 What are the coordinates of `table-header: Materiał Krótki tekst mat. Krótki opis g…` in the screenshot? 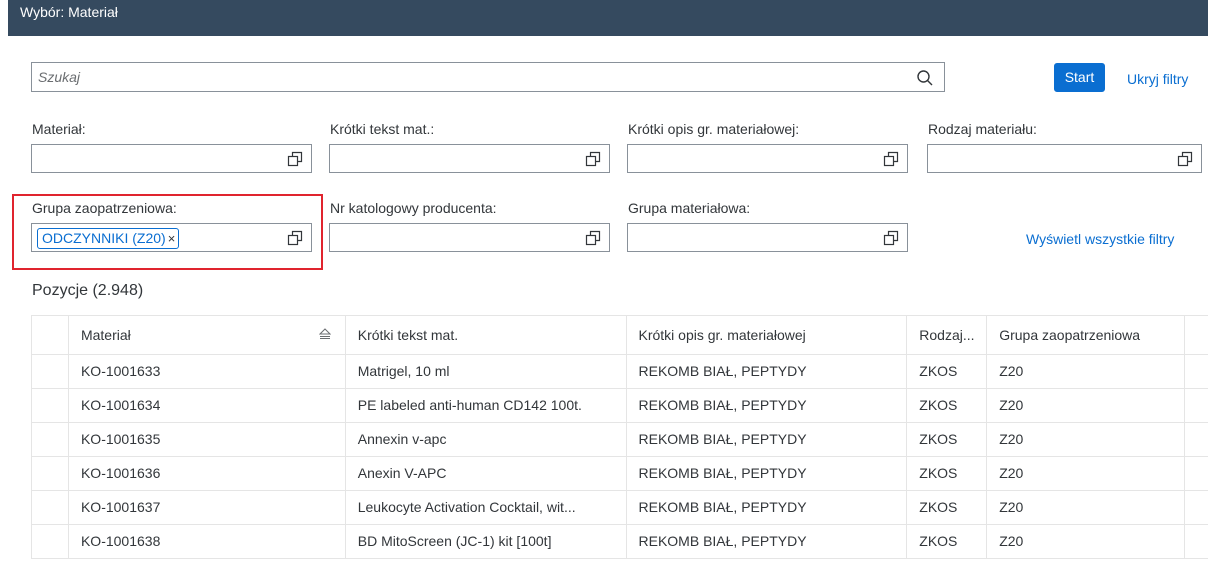 It's located at (620, 335).